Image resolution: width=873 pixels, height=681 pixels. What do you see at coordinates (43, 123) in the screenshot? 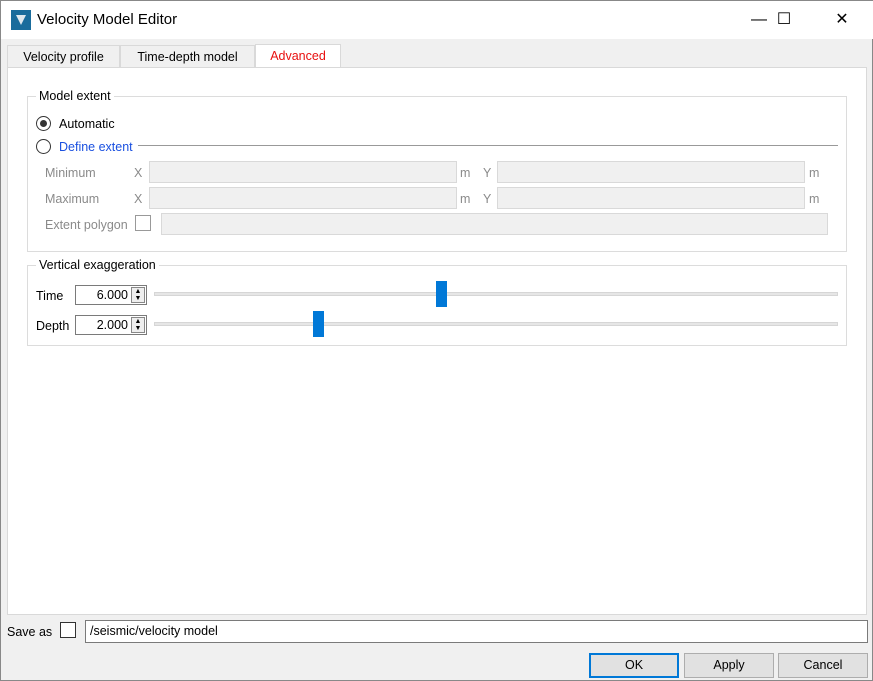
I see `automatic-radio` at bounding box center [43, 123].